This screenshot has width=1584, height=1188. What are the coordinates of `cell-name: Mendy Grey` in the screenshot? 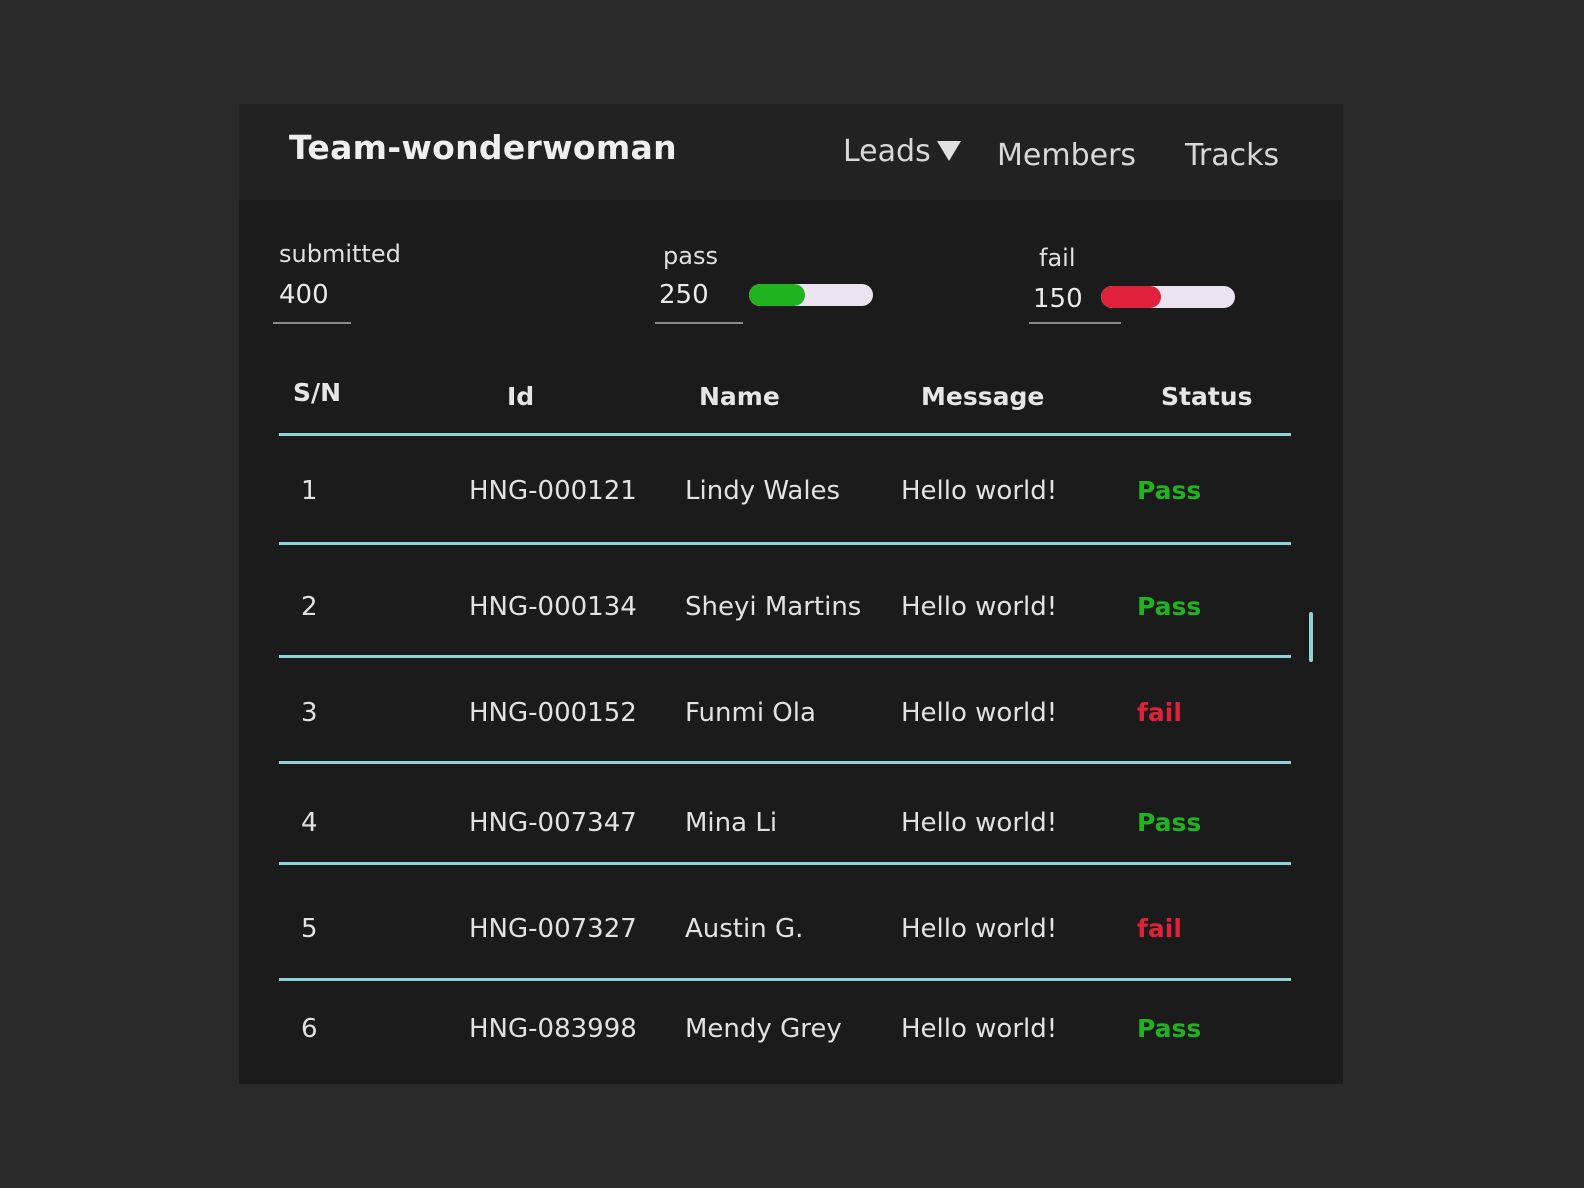 It's located at (763, 1029).